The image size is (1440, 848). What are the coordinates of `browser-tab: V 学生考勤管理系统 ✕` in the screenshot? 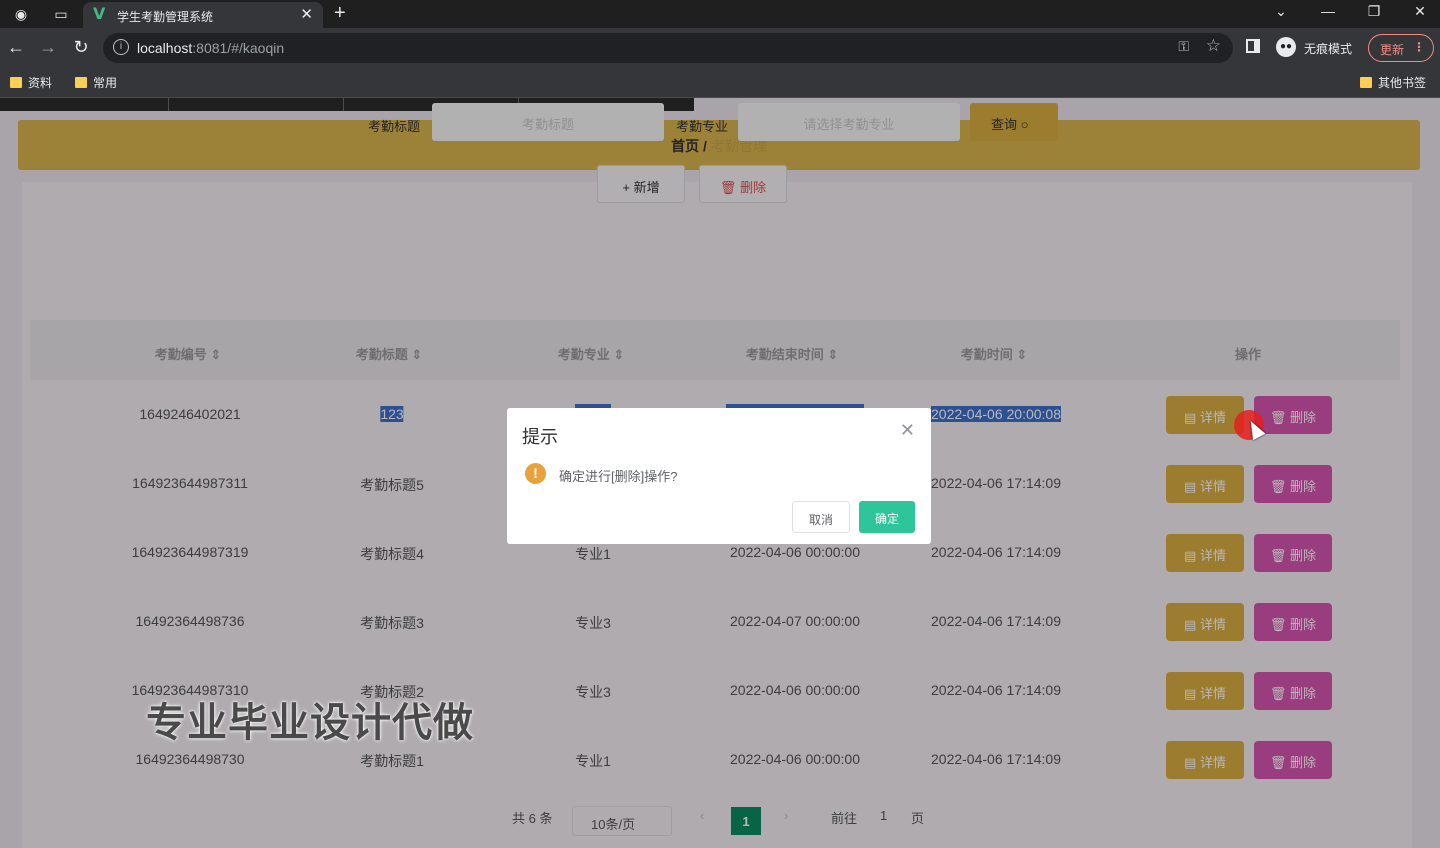 It's located at (203, 15).